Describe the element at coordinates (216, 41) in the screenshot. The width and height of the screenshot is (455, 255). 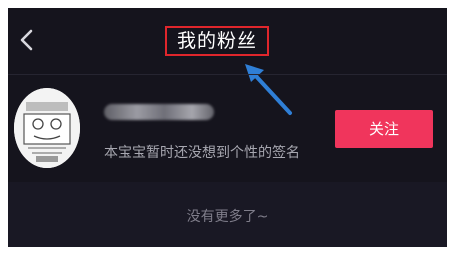
I see `page-title: 我的粉丝` at that location.